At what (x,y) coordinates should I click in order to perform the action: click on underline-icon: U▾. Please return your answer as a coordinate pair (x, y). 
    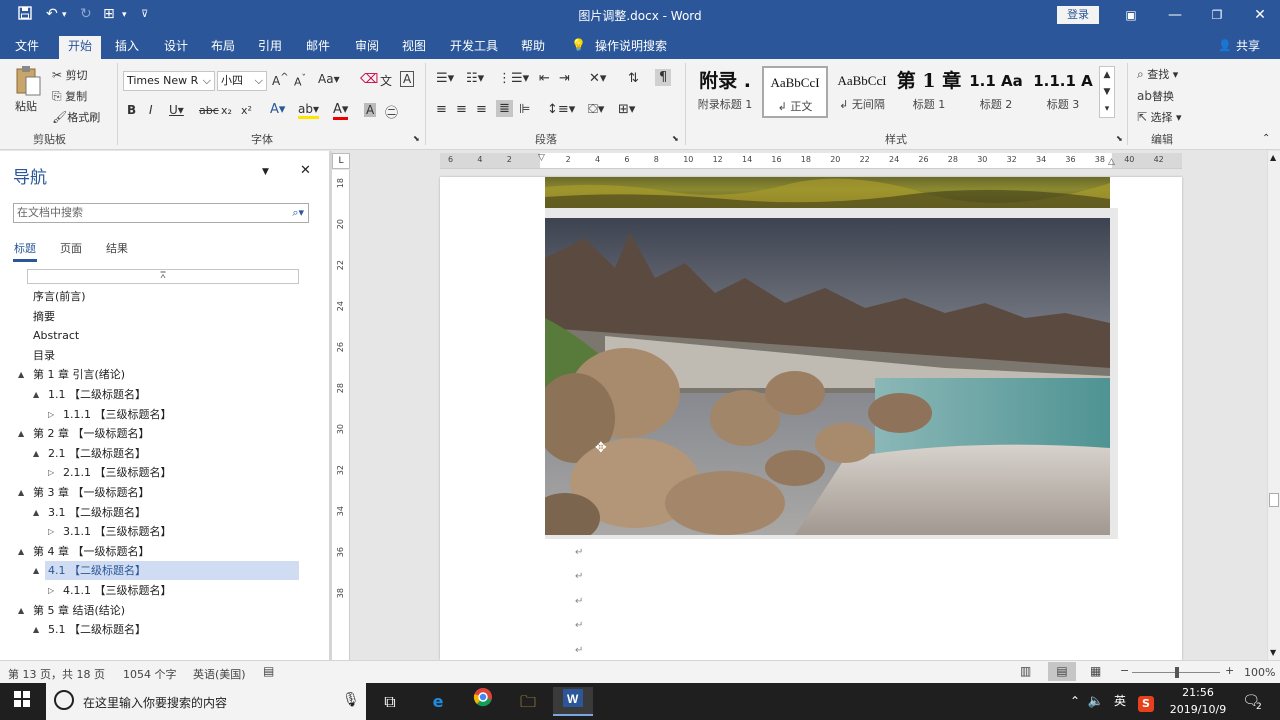
    Looking at the image, I should click on (176, 110).